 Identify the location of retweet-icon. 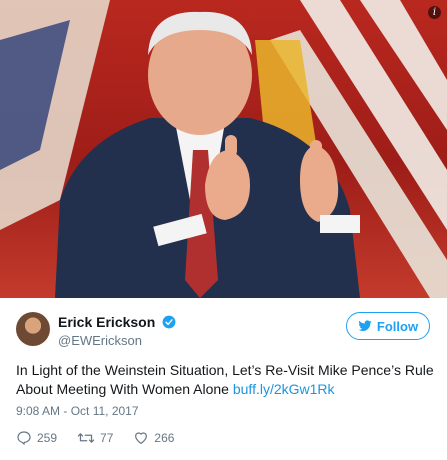
(86, 438).